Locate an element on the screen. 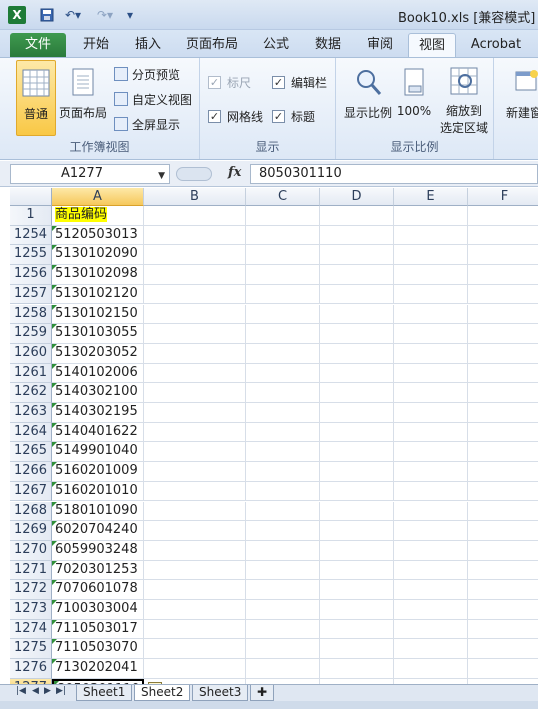 This screenshot has height=709, width=538. normal-view-button: 普通 is located at coordinates (36, 98).